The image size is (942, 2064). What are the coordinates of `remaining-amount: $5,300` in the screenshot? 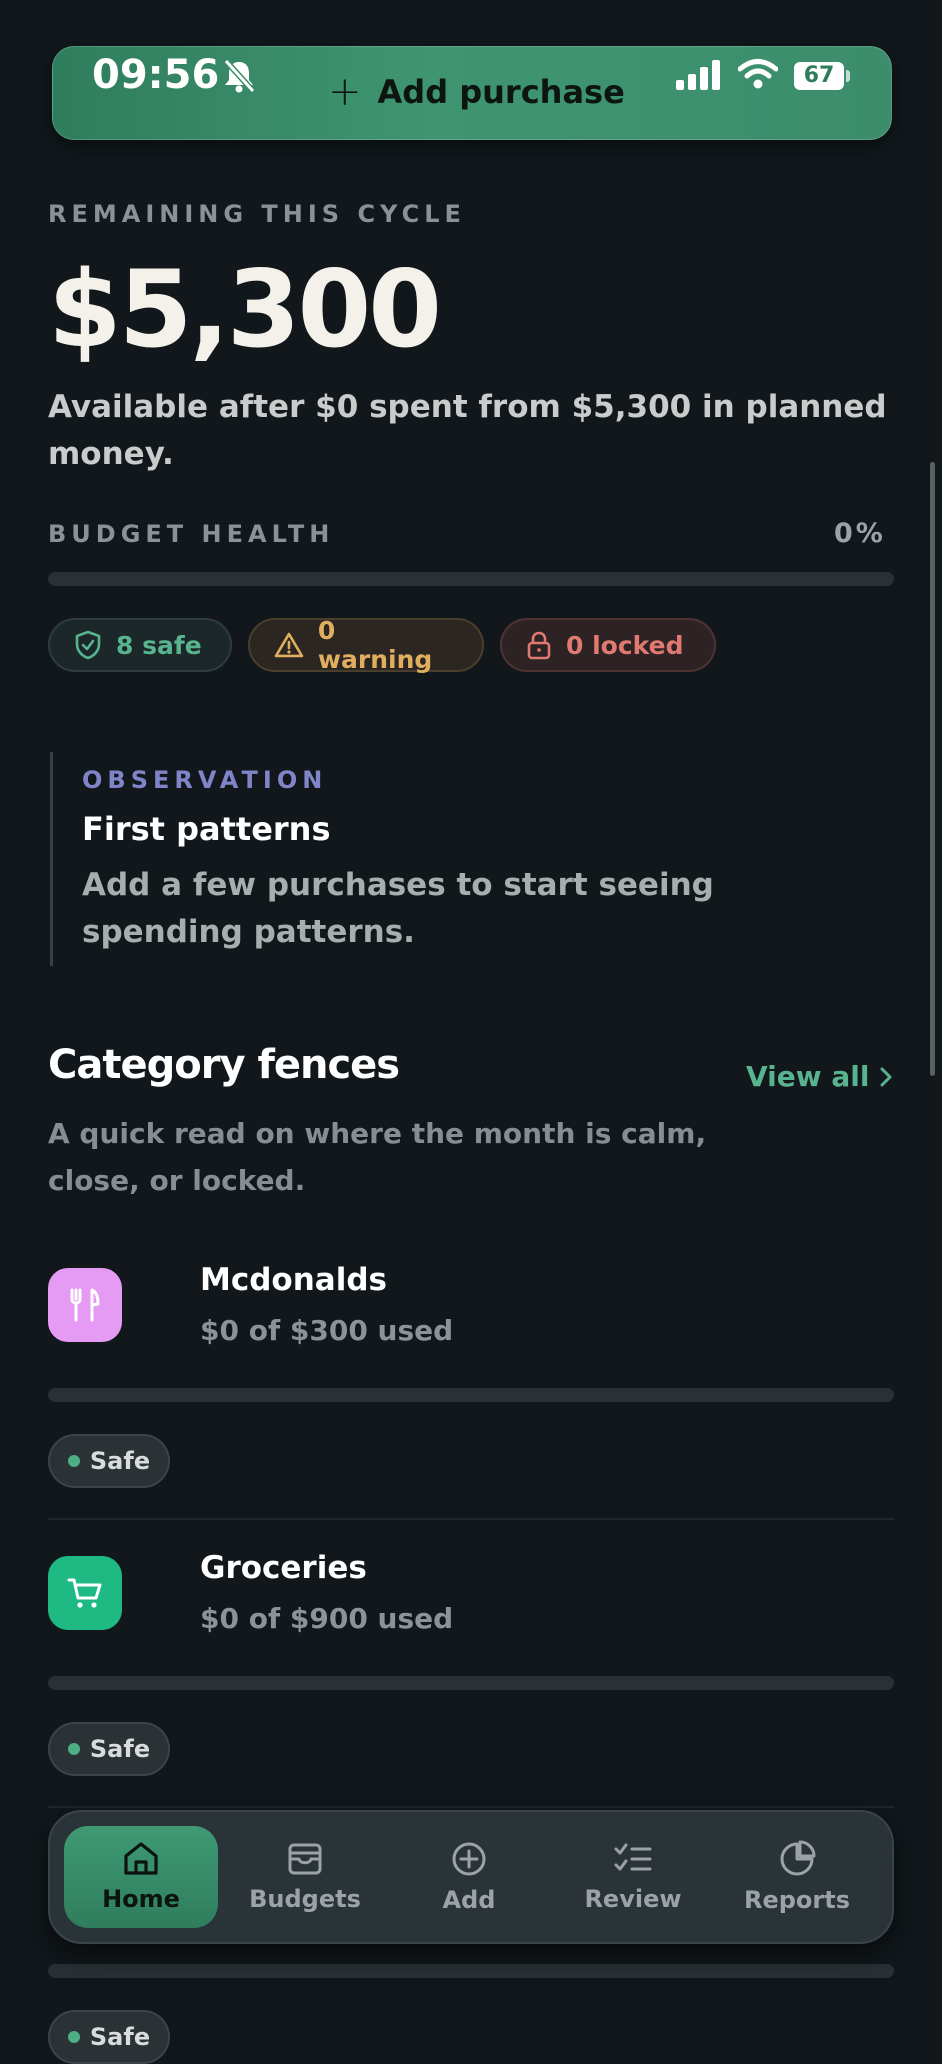 It's located at (245, 309).